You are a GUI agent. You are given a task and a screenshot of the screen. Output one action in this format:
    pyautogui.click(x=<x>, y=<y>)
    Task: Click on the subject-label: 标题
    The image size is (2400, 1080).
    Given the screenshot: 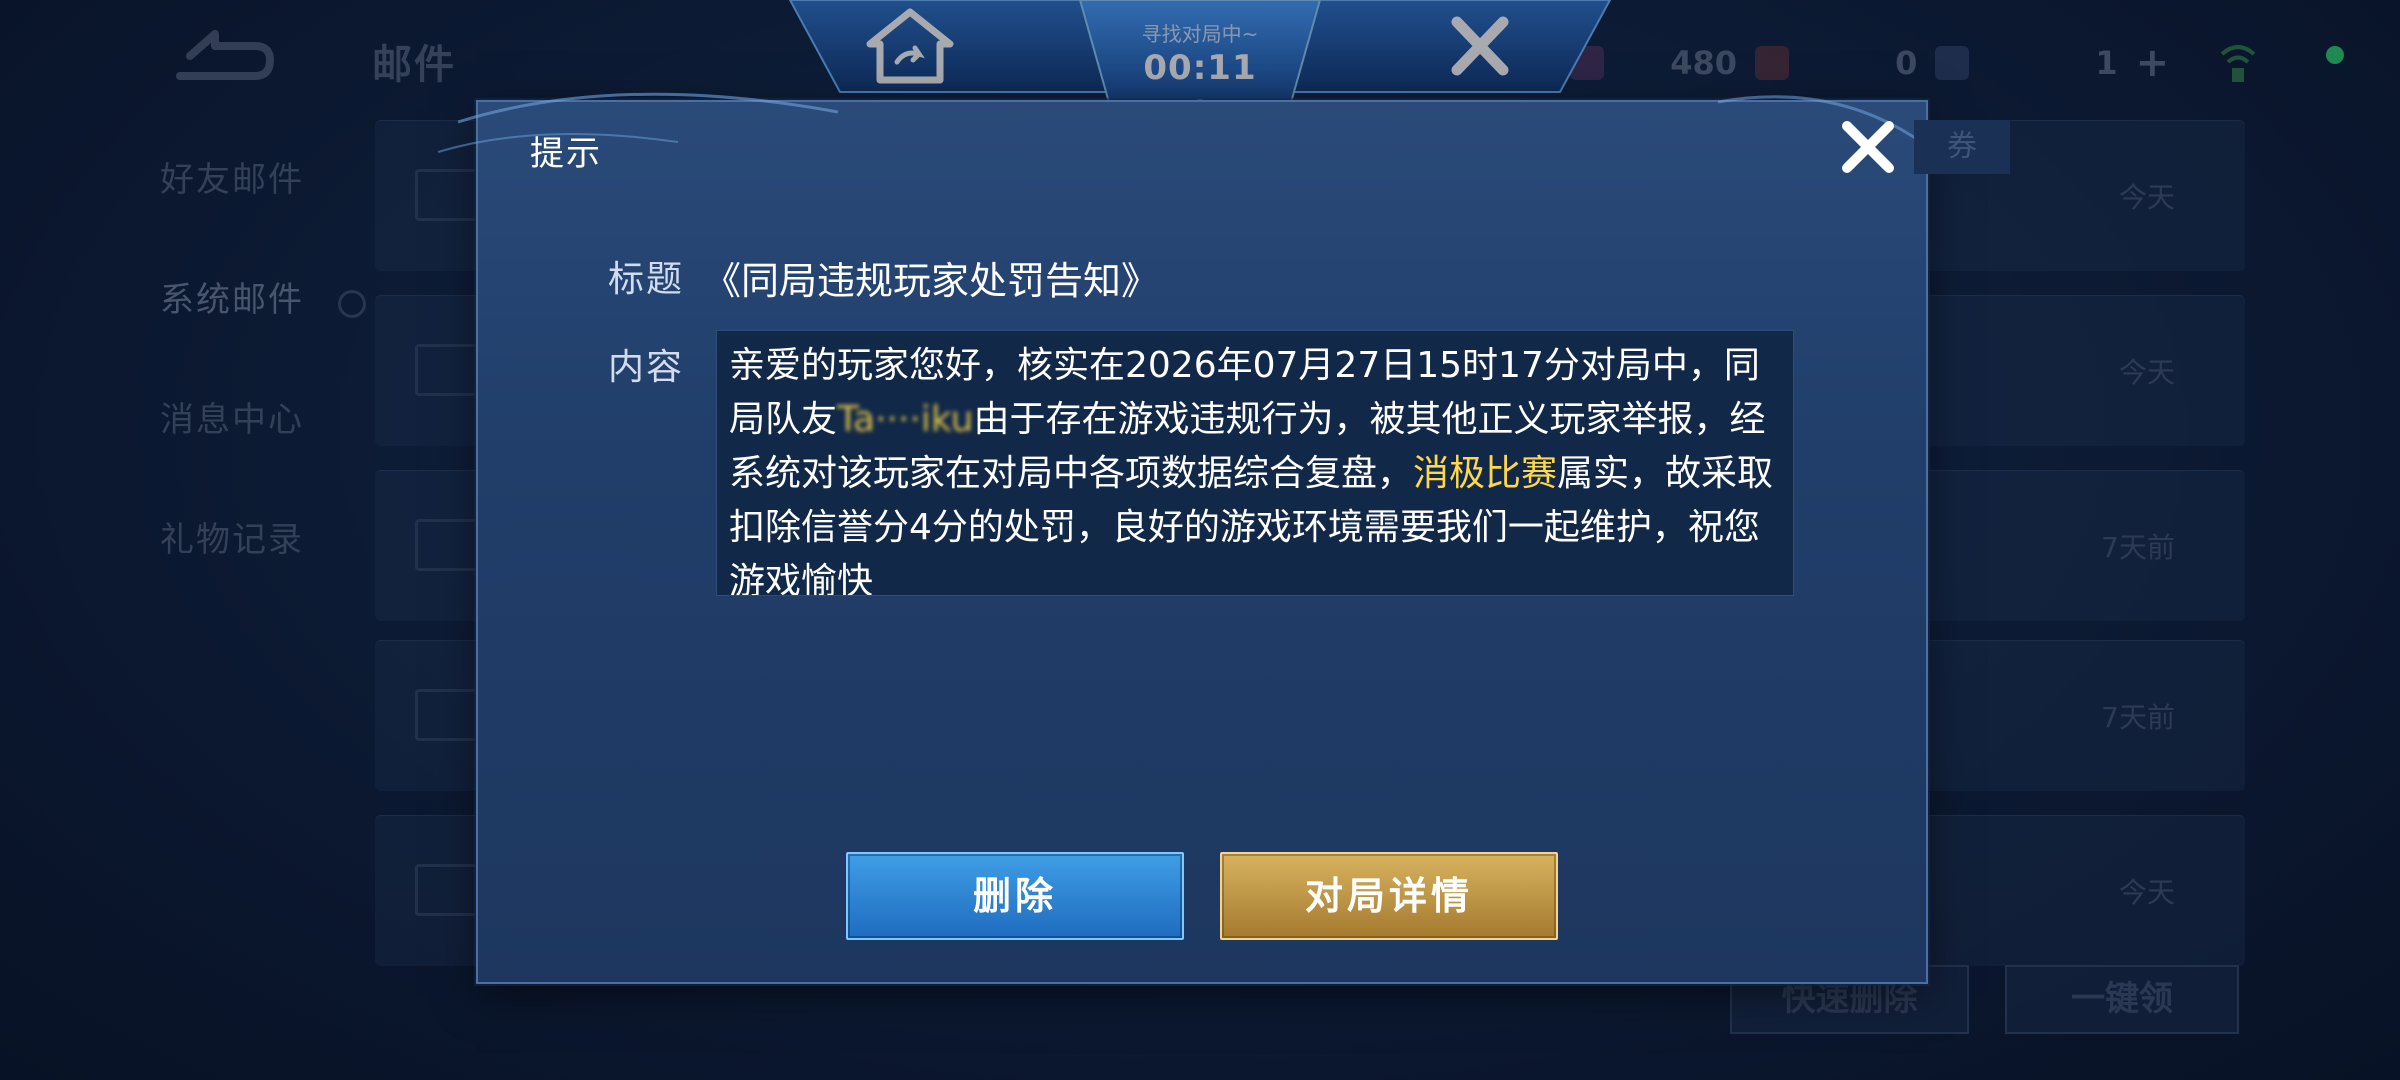 What is the action you would take?
    pyautogui.click(x=646, y=279)
    